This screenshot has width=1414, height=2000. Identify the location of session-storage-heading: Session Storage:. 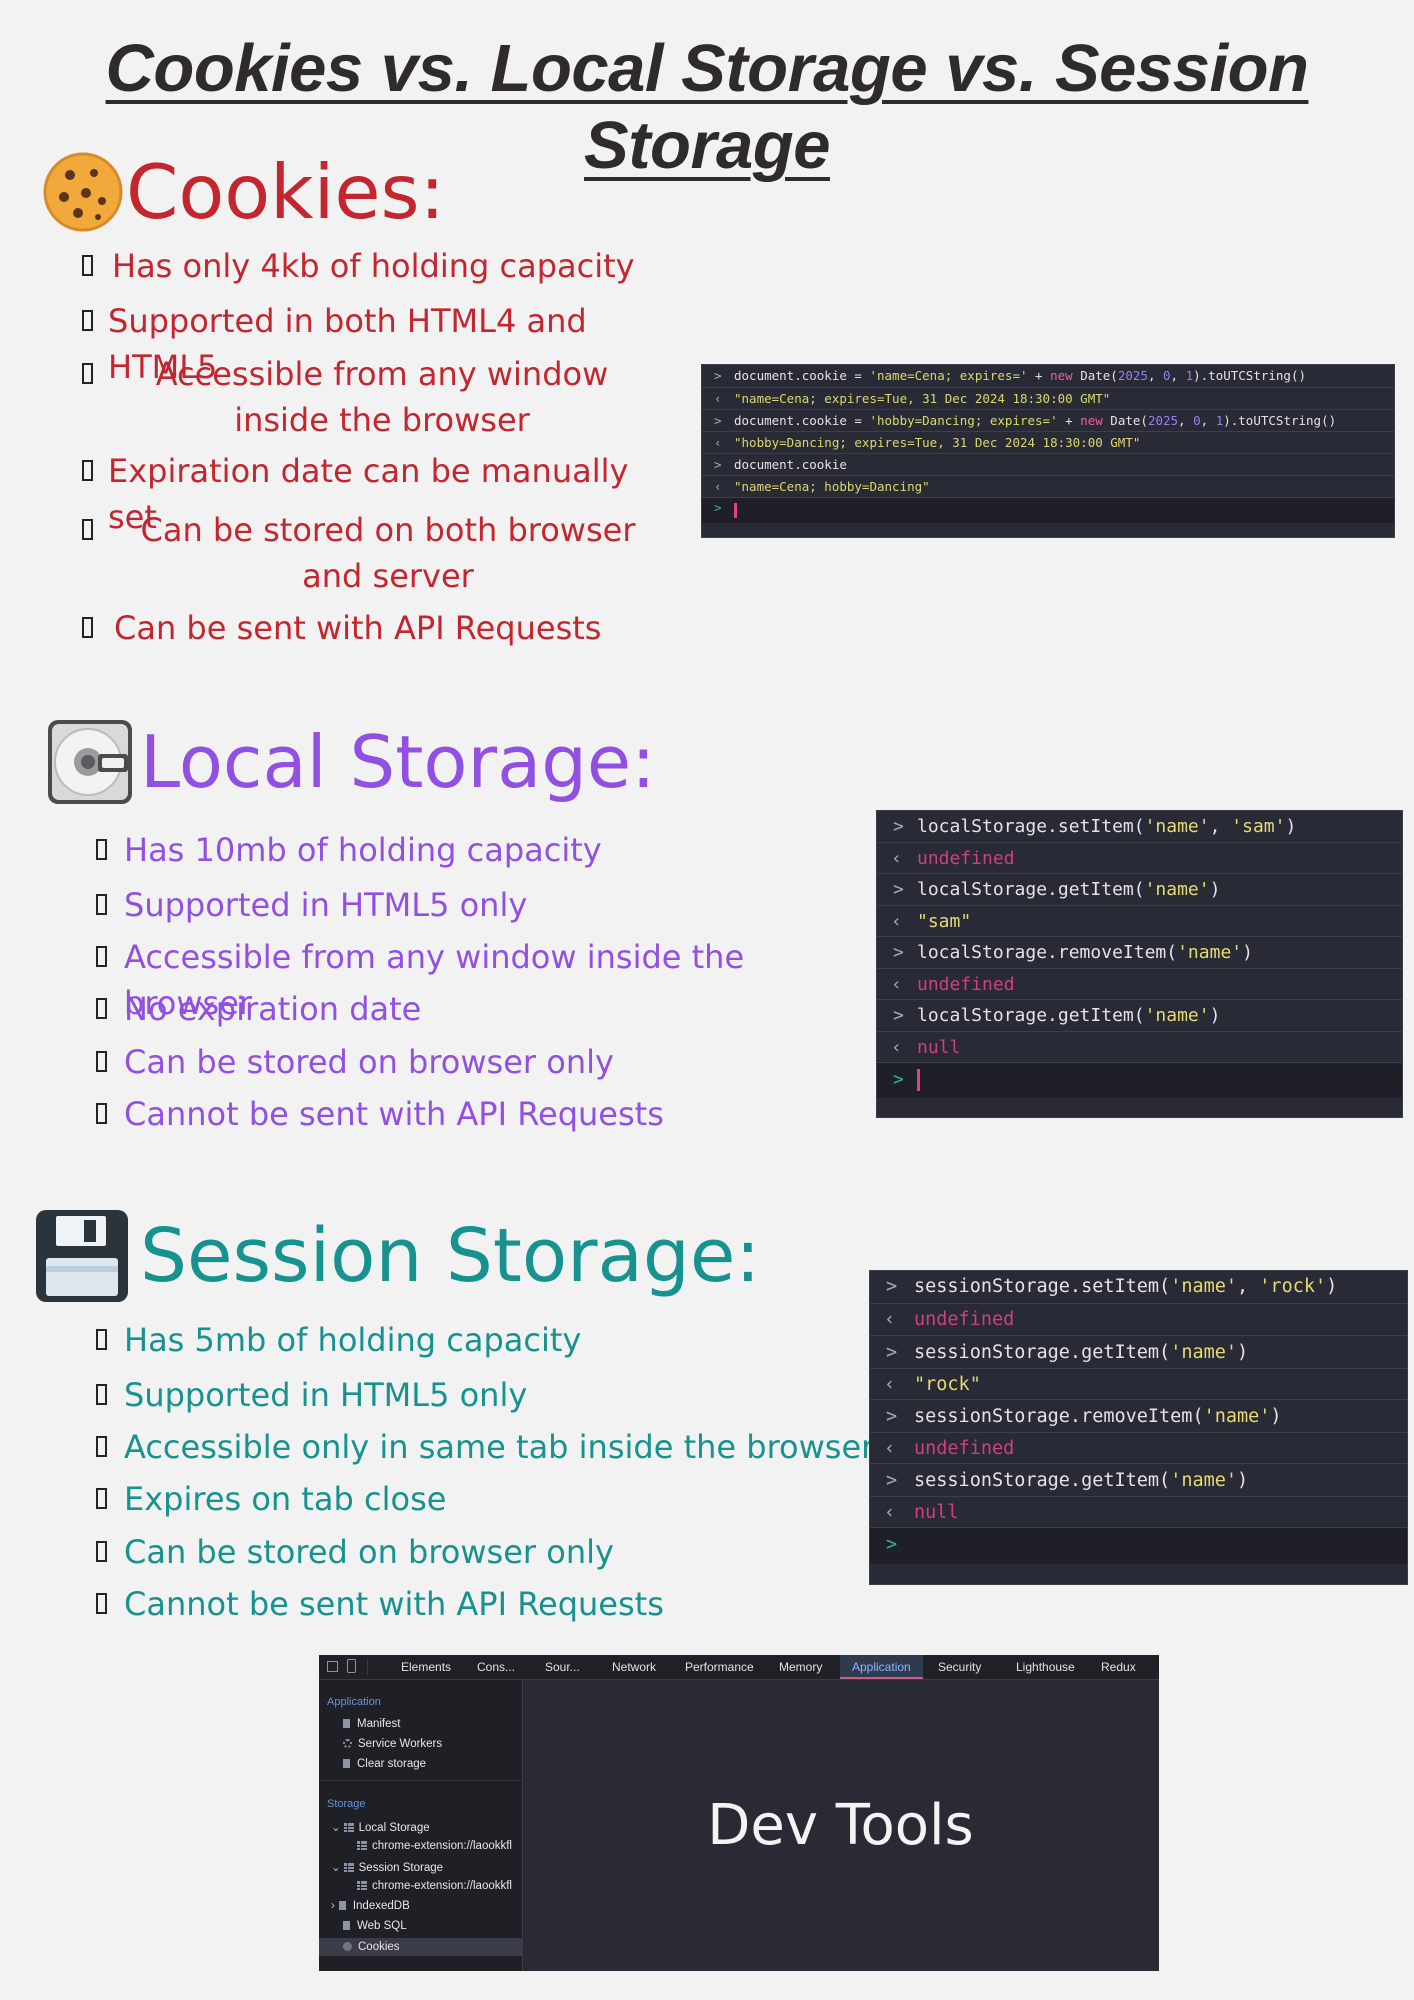
(450, 1256).